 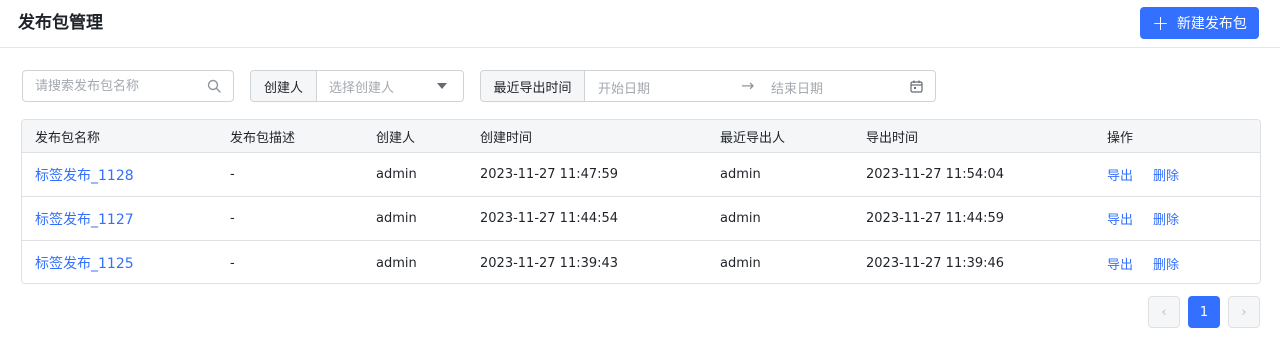 I want to click on start-date-input: 开始日期, so click(x=624, y=87).